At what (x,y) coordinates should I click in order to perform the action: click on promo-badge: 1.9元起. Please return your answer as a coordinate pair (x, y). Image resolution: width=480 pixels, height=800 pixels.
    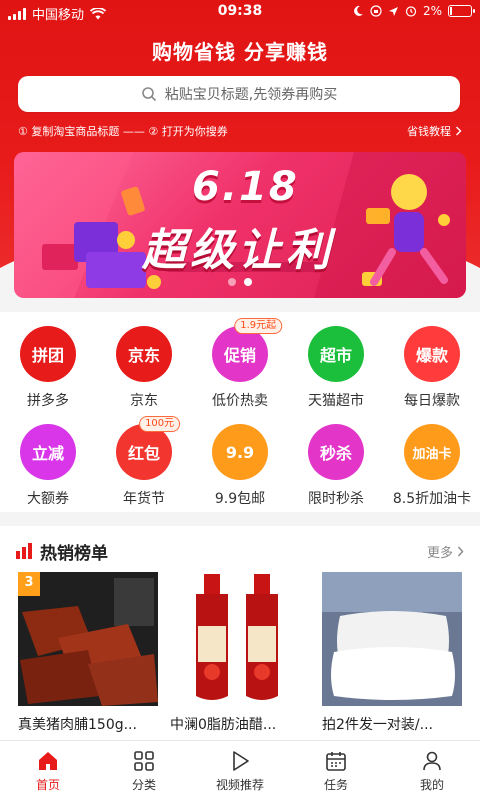
    Looking at the image, I should click on (258, 326).